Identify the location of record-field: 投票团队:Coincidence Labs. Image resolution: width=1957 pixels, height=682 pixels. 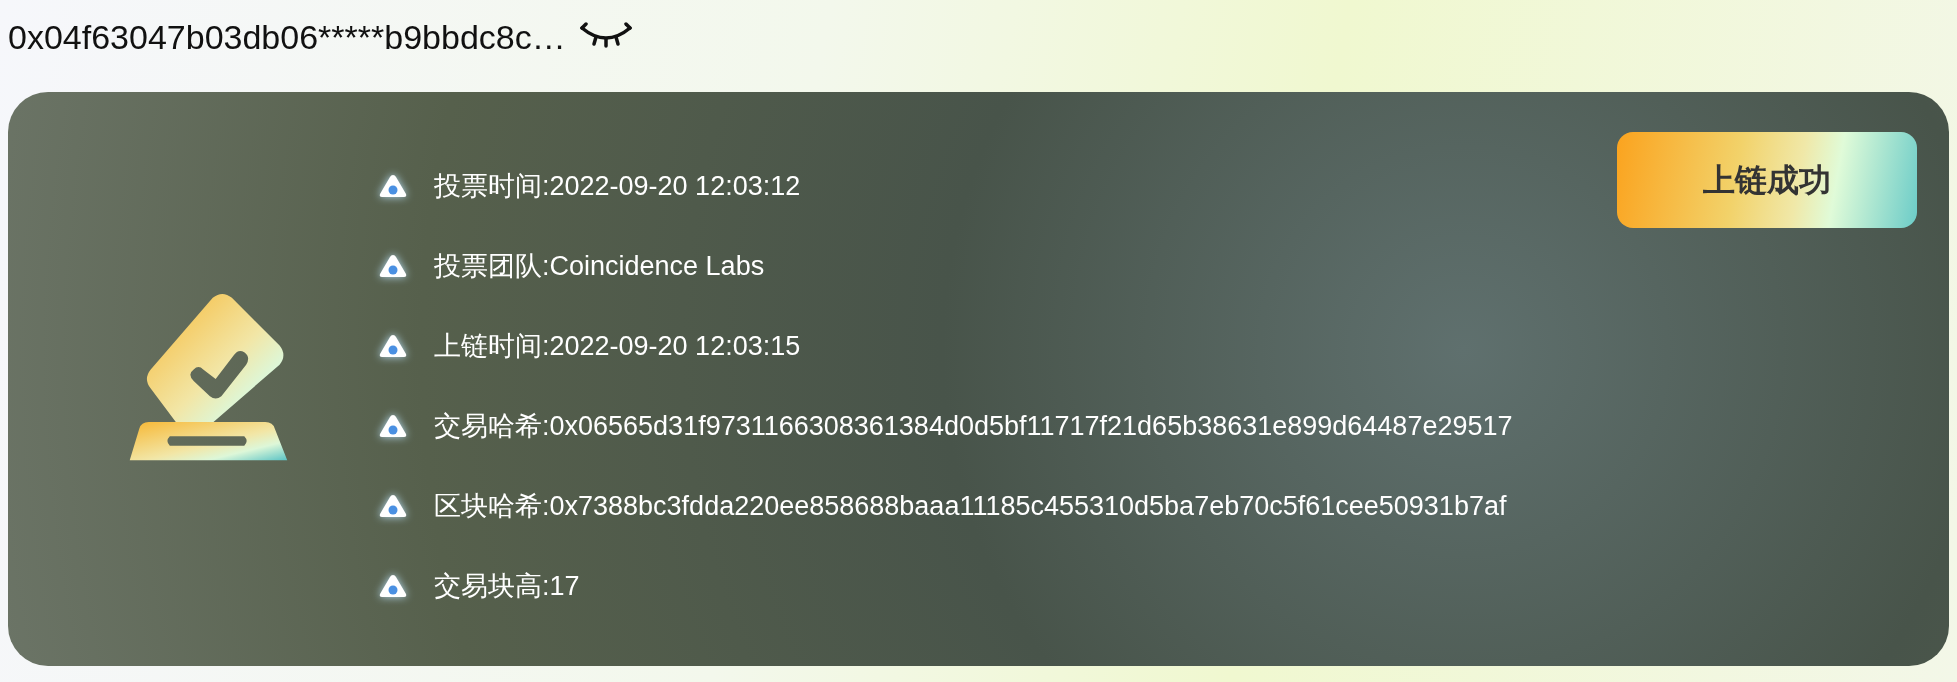
(599, 266).